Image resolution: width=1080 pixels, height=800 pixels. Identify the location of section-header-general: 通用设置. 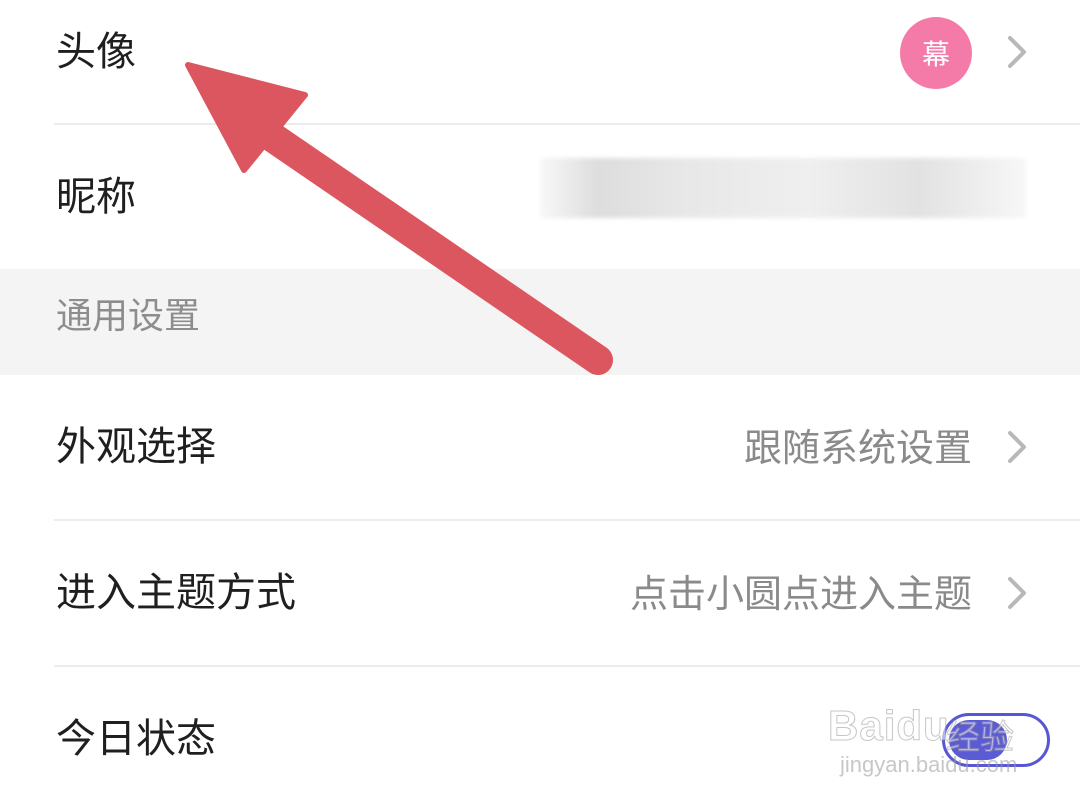
(540, 322).